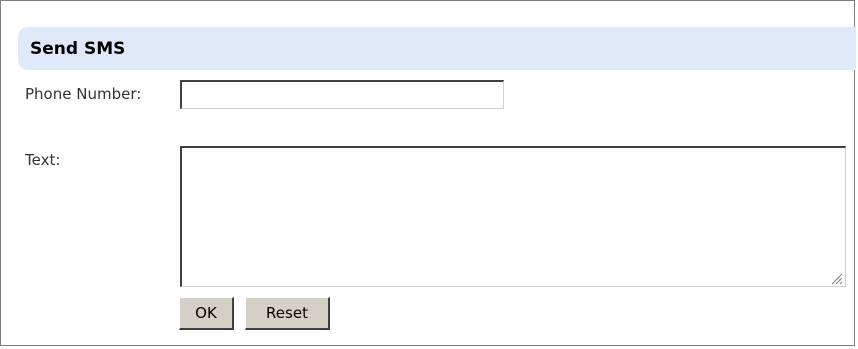  I want to click on phone-number-input, so click(342, 94).